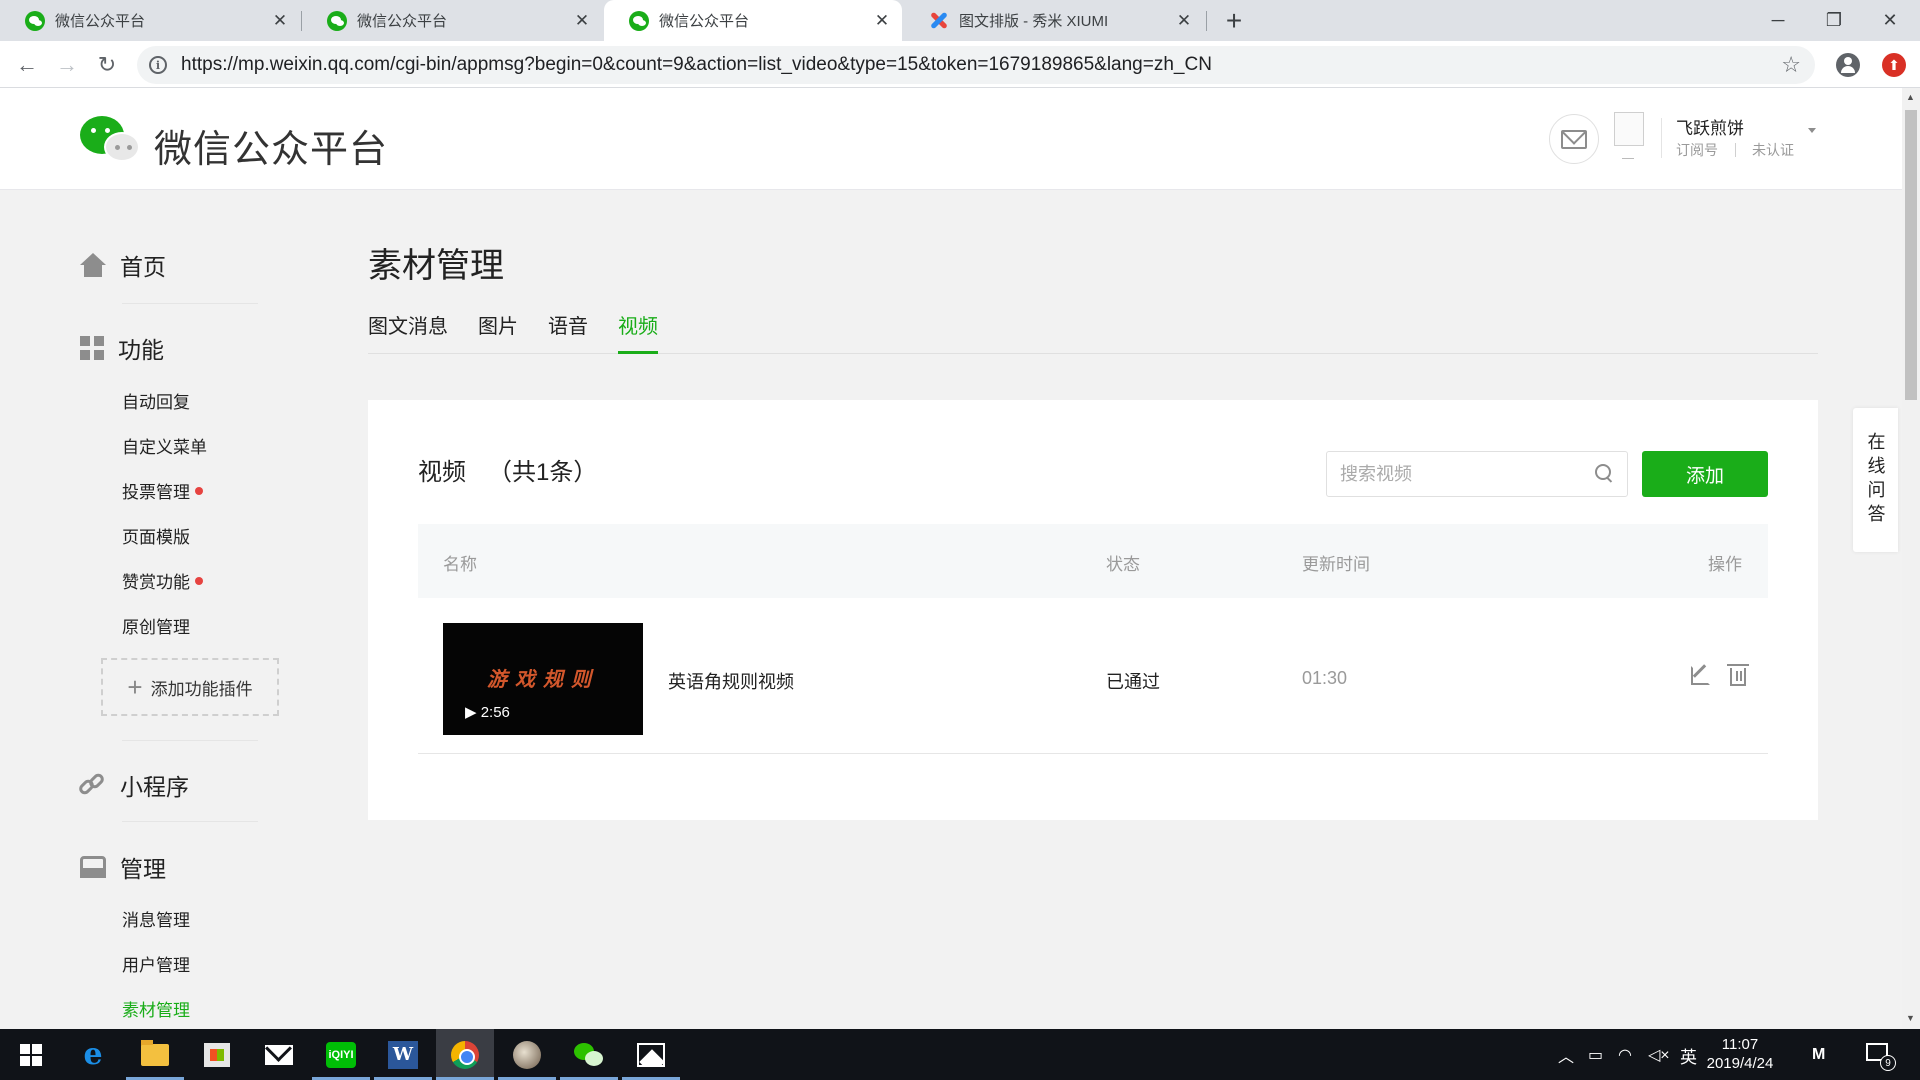  I want to click on volume-muted-icon: ◁×, so click(1659, 1054).